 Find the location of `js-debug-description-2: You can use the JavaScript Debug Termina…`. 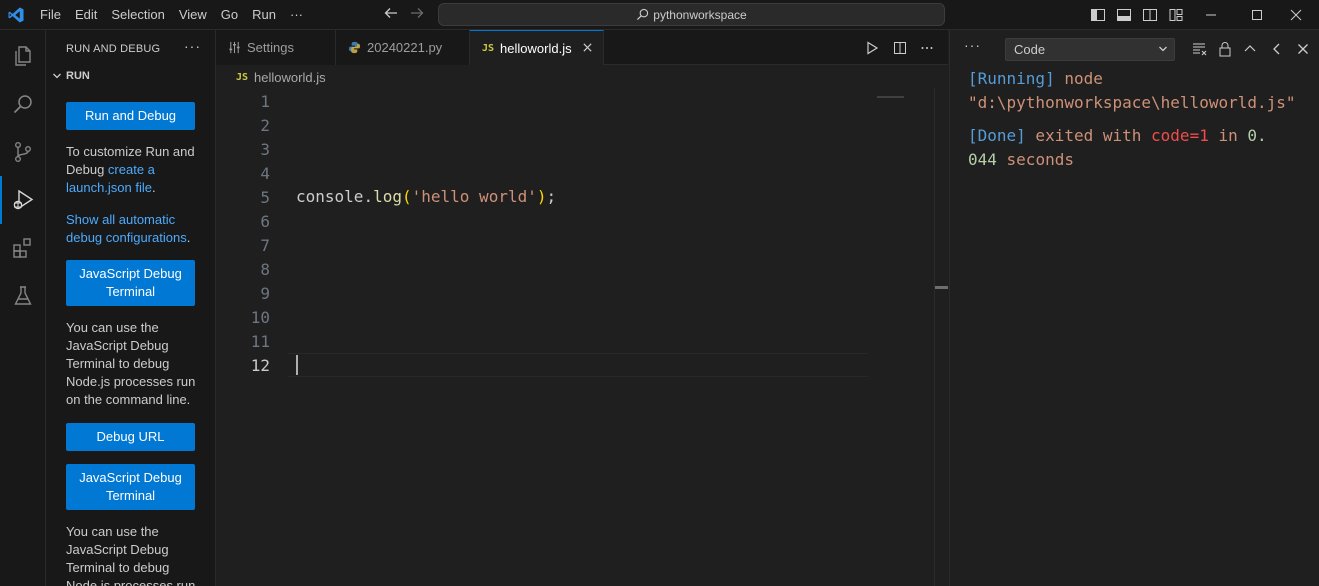

js-debug-description-2: You can use the JavaScript Debug Termina… is located at coordinates (131, 555).